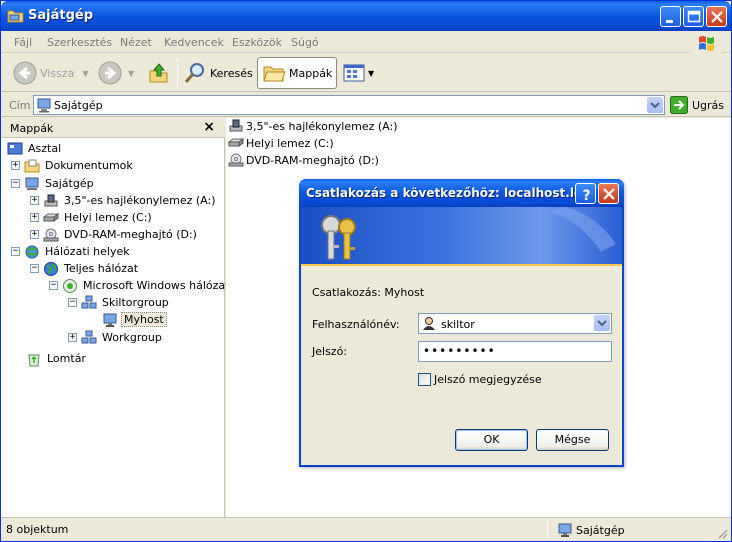  Describe the element at coordinates (15, 148) in the screenshot. I see `desktop-icon` at that location.